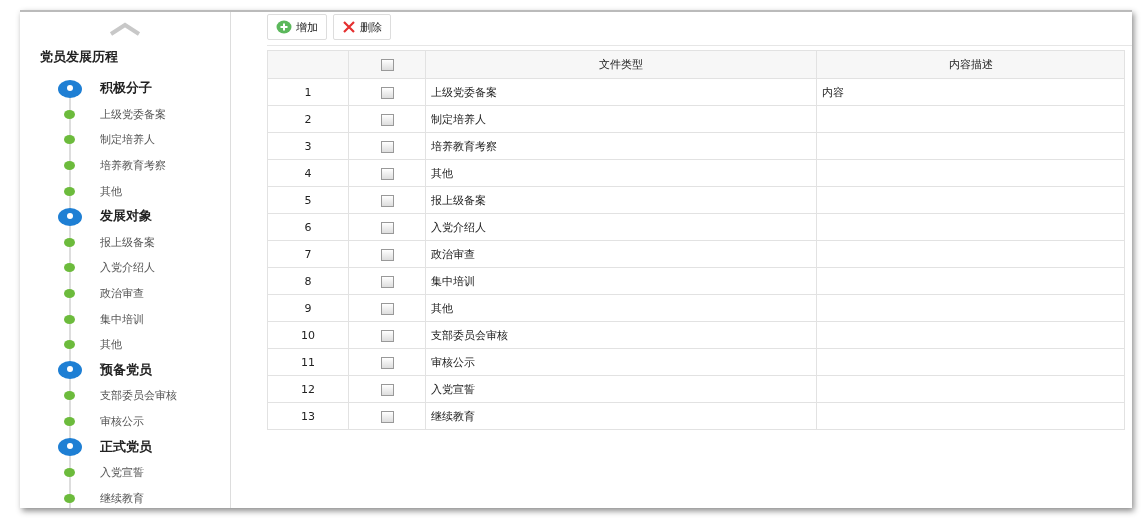  What do you see at coordinates (126, 89) in the screenshot?
I see `timeline-stage: 积极分子` at bounding box center [126, 89].